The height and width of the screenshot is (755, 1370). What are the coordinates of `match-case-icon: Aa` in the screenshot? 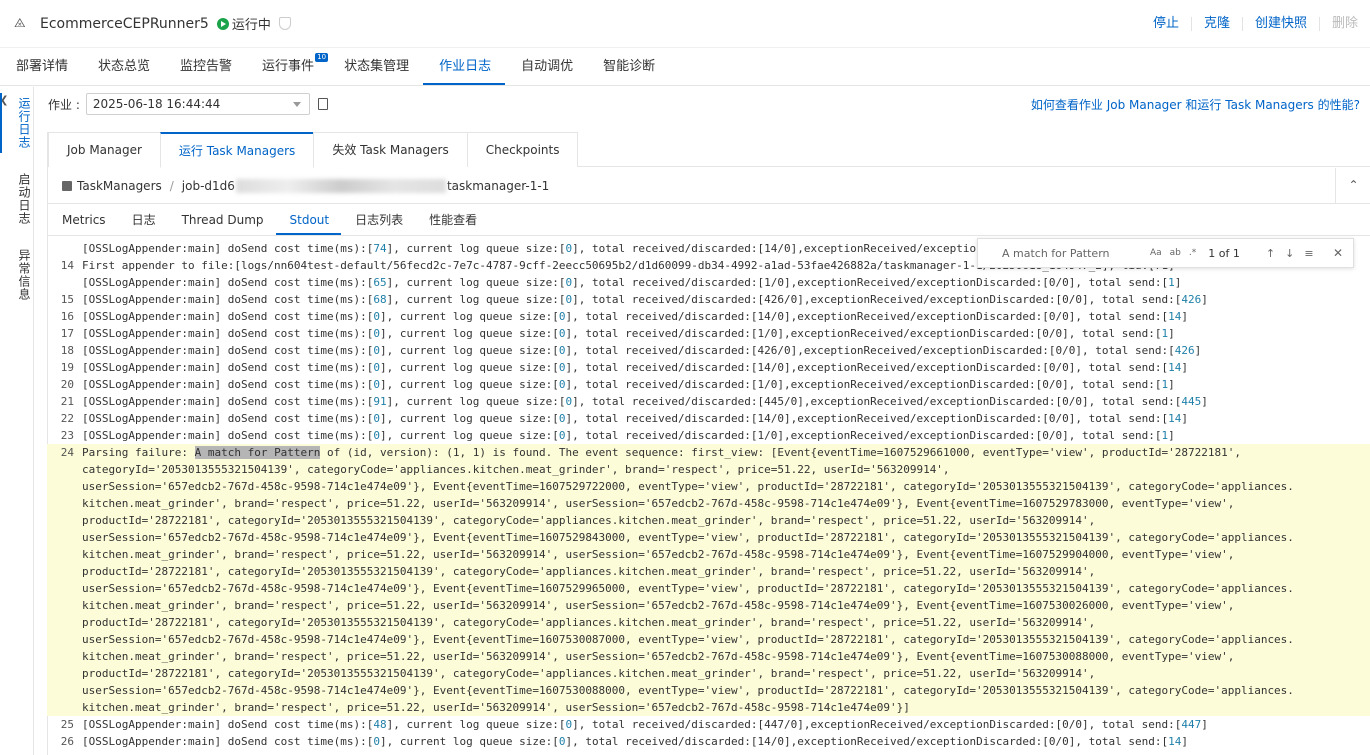 It's located at (1156, 253).